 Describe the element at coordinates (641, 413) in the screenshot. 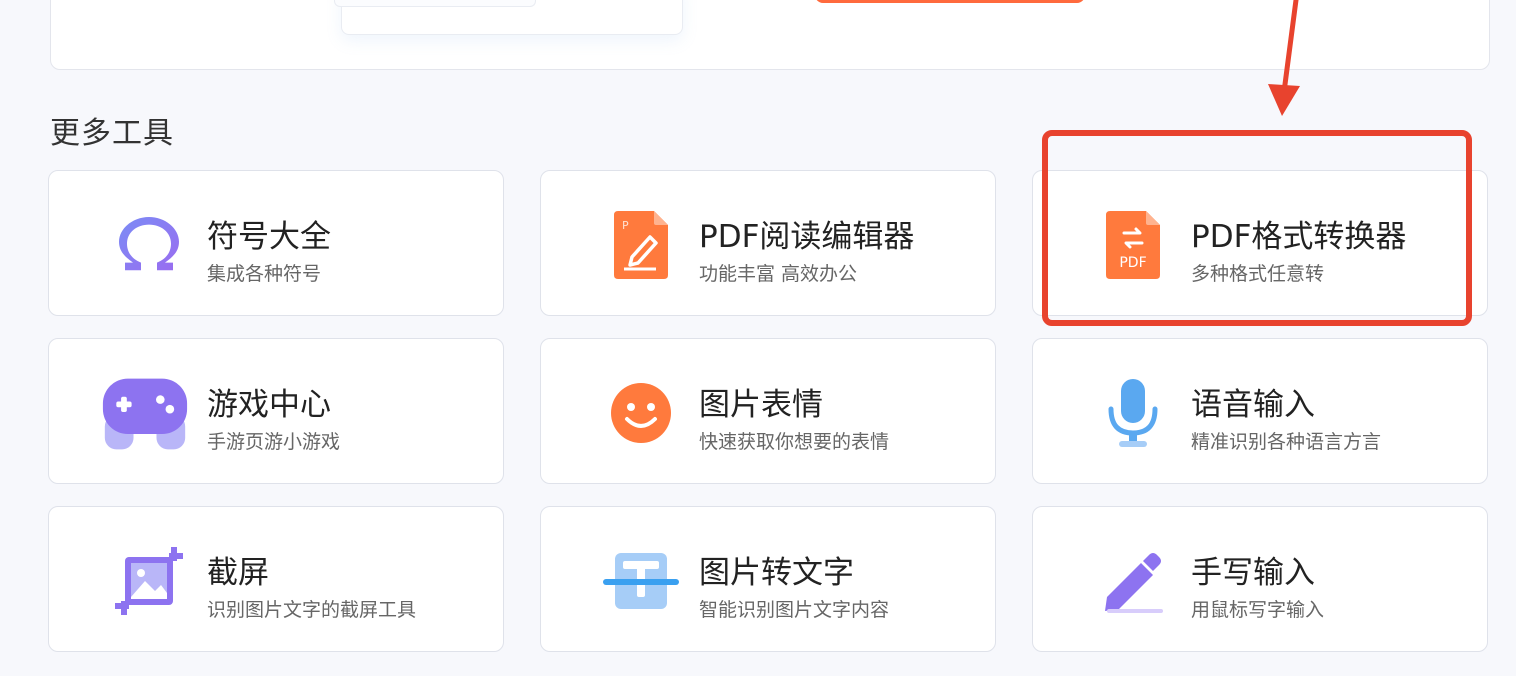

I see `smiley-icon` at that location.